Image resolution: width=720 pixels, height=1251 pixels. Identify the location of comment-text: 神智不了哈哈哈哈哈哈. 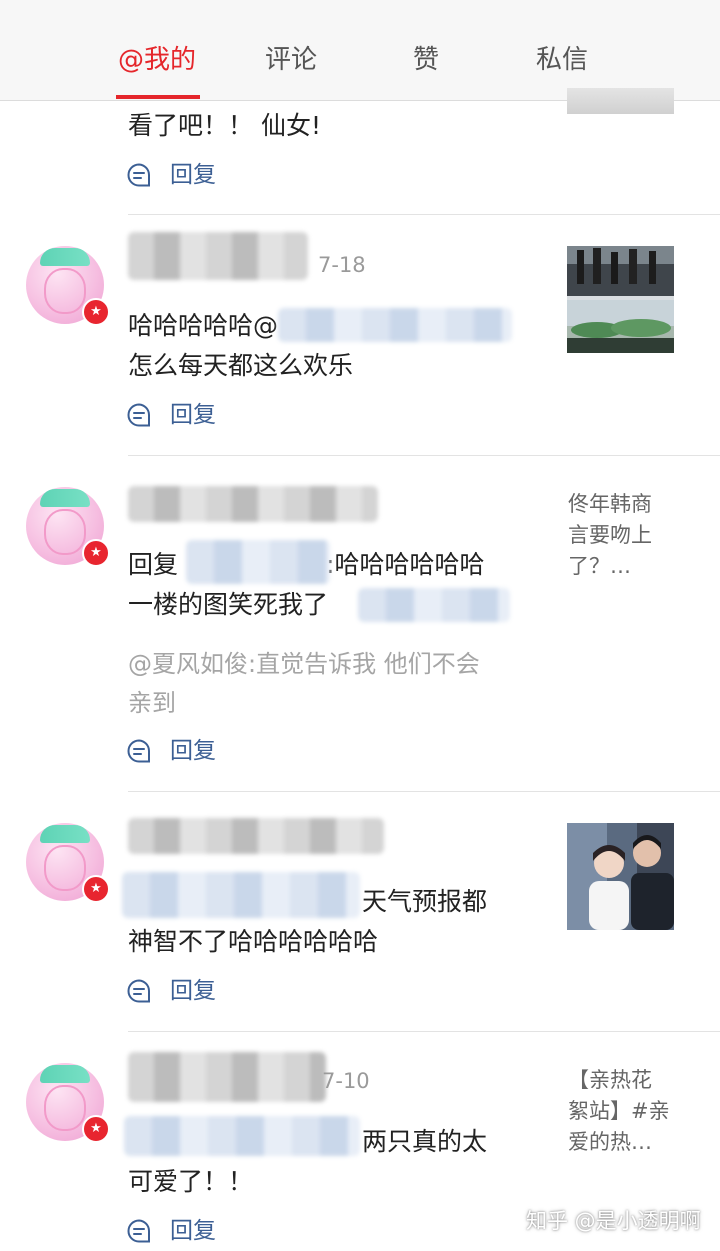
(253, 941).